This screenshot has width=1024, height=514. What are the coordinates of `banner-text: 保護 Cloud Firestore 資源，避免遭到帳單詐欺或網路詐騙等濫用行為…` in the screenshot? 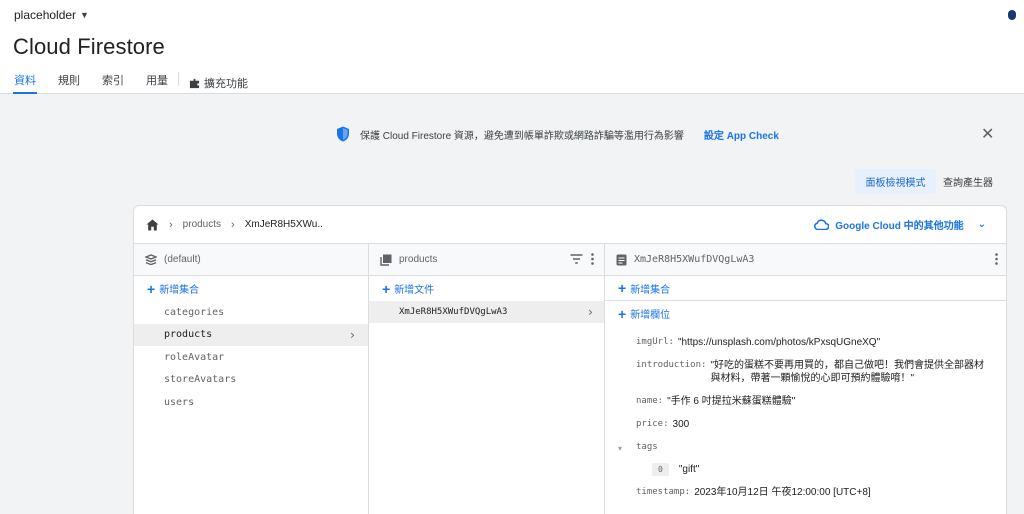 It's located at (522, 136).